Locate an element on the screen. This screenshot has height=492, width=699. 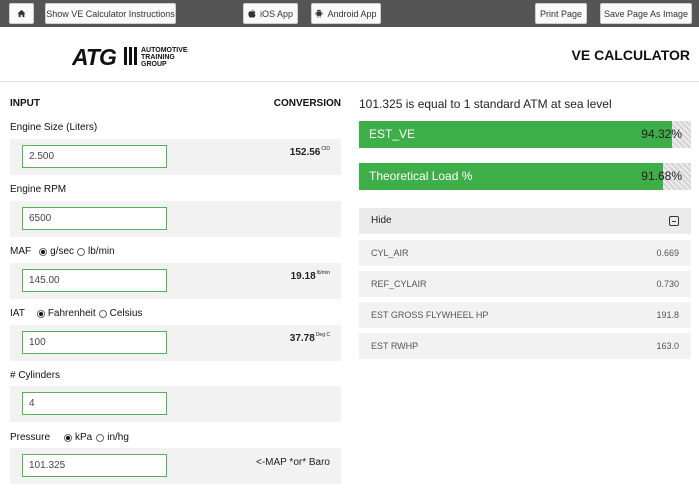
home-button is located at coordinates (21, 13).